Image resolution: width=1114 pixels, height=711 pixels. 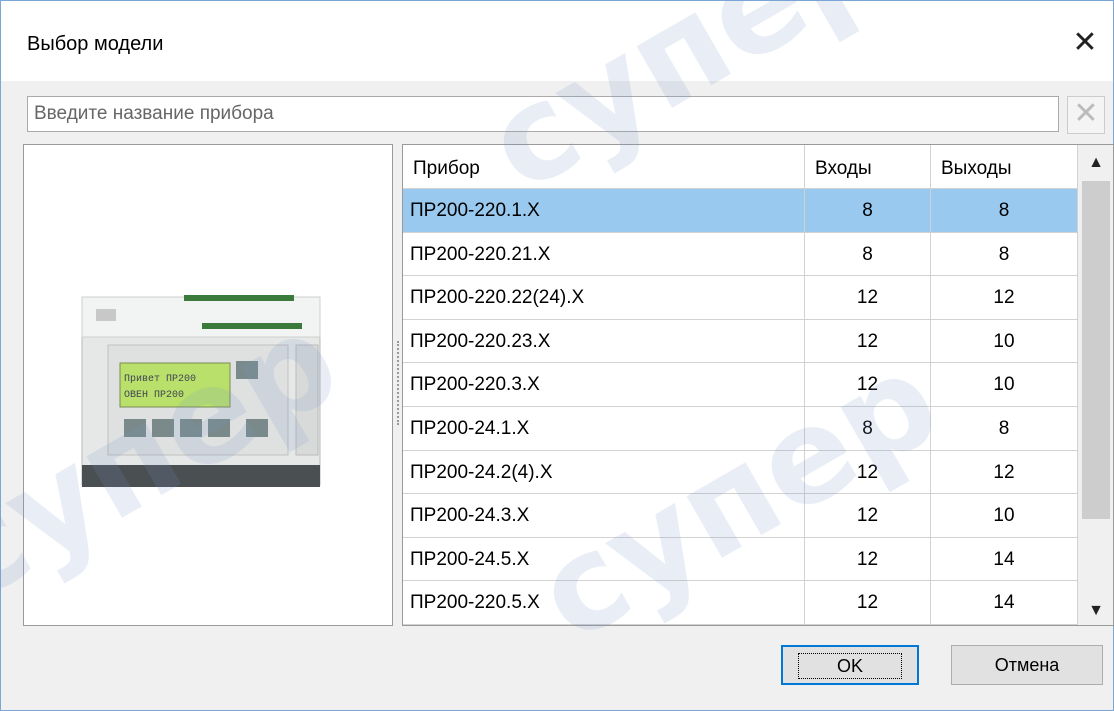 I want to click on table-row: ПР200-220.1.X 8 8, so click(x=740, y=211).